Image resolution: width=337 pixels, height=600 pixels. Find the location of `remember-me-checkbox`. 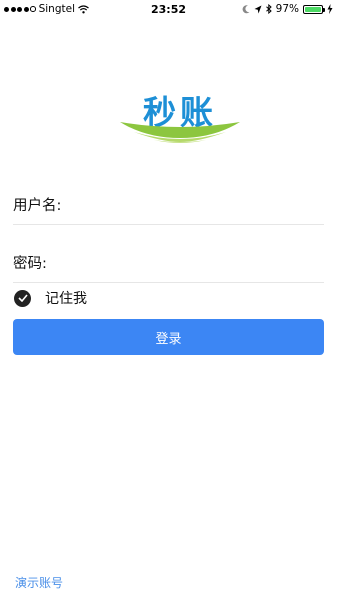

remember-me-checkbox is located at coordinates (22, 298).